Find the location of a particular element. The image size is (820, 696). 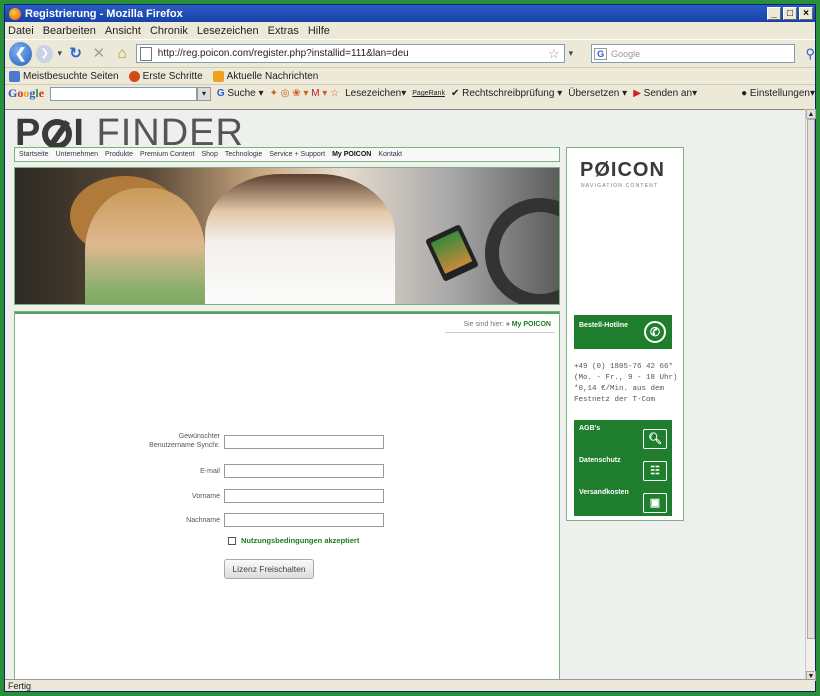

datenschutz-button: Datenschutz ☷ is located at coordinates (623, 468).